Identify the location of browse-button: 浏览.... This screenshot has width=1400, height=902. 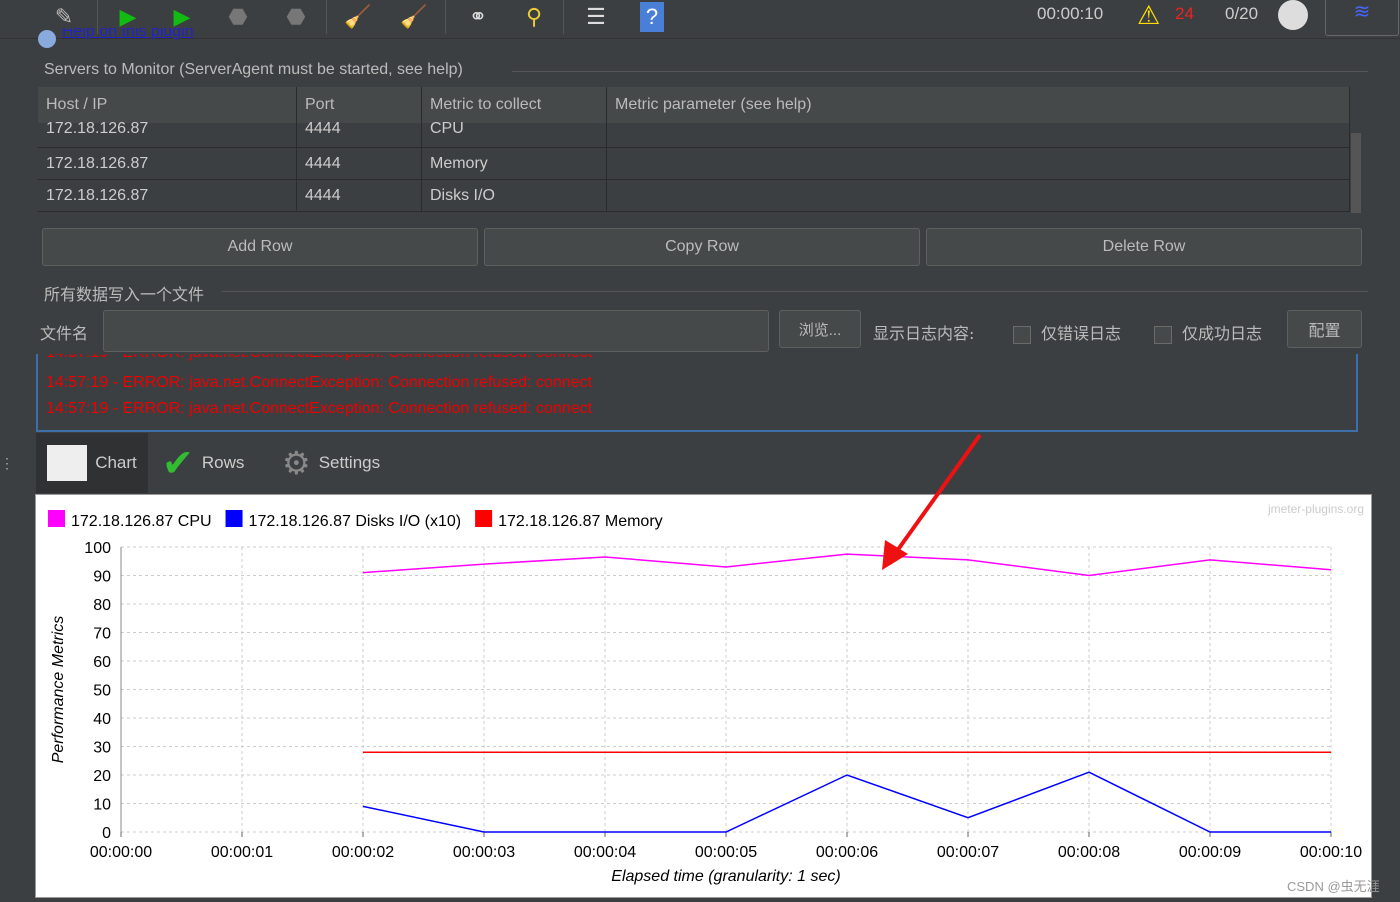
(820, 329).